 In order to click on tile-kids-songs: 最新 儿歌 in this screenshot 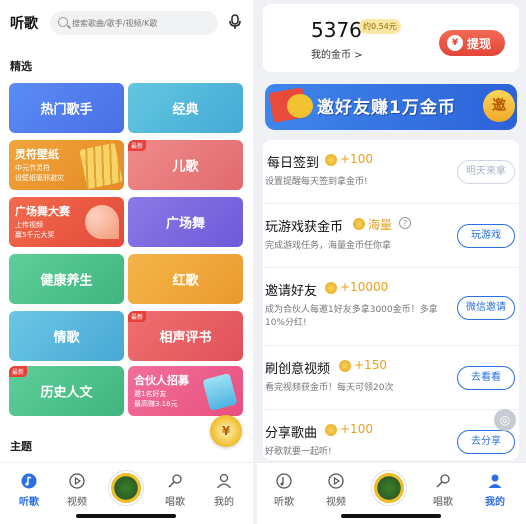, I will do `click(185, 165)`.